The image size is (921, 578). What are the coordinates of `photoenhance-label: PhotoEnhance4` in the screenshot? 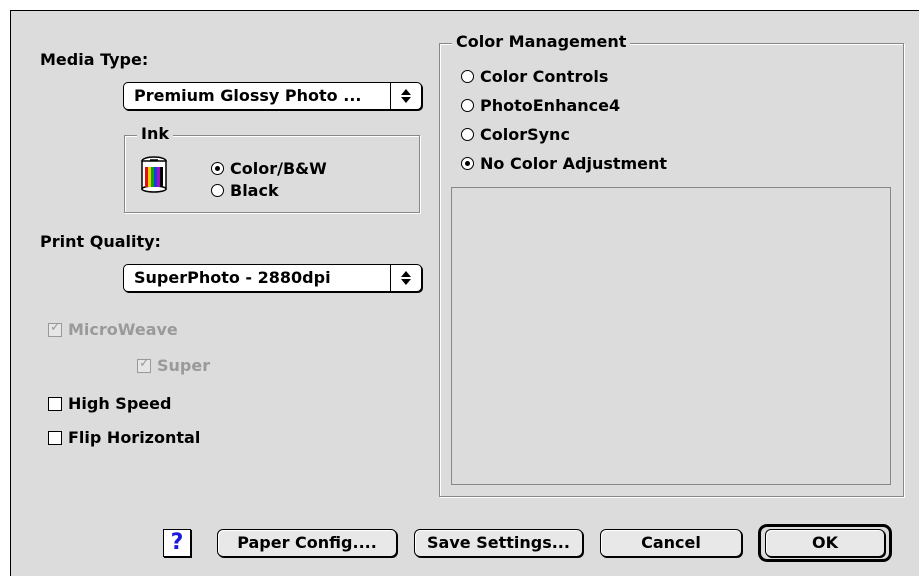 It's located at (550, 105).